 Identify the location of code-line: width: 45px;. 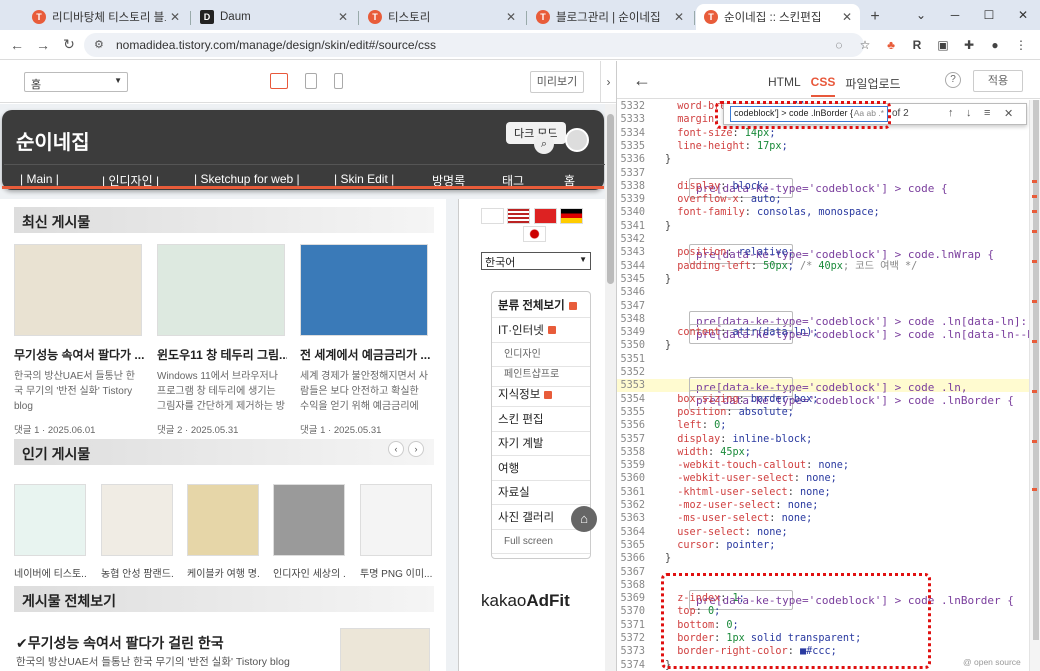
(708, 452).